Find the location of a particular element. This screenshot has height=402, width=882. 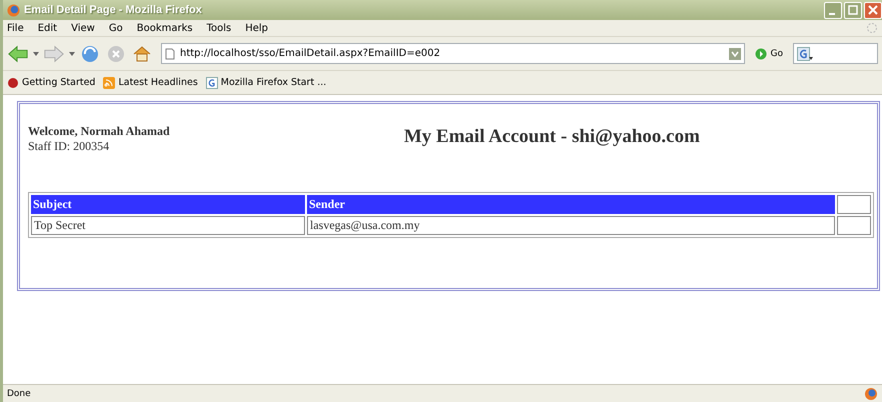

home-icon is located at coordinates (142, 54).